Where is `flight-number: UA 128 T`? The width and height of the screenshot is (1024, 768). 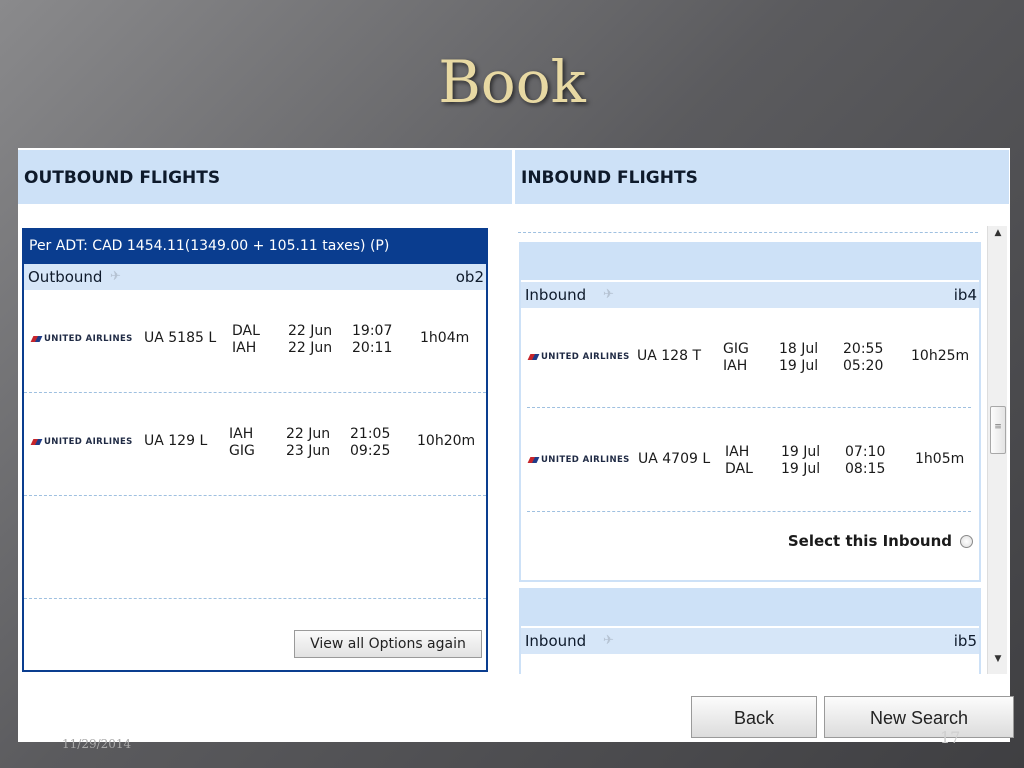
flight-number: UA 128 T is located at coordinates (669, 356).